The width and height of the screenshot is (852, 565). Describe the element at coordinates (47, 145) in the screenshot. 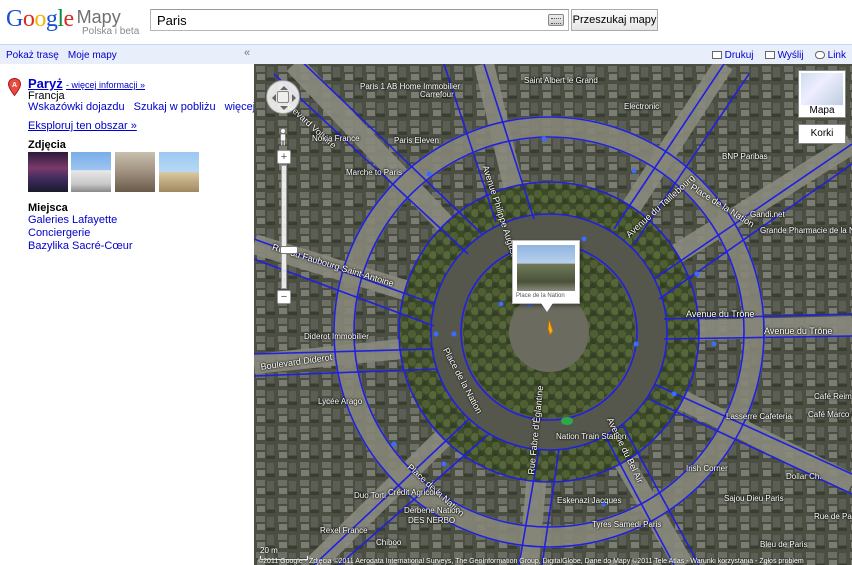

I see `photos-heading: Zdjęcia` at that location.